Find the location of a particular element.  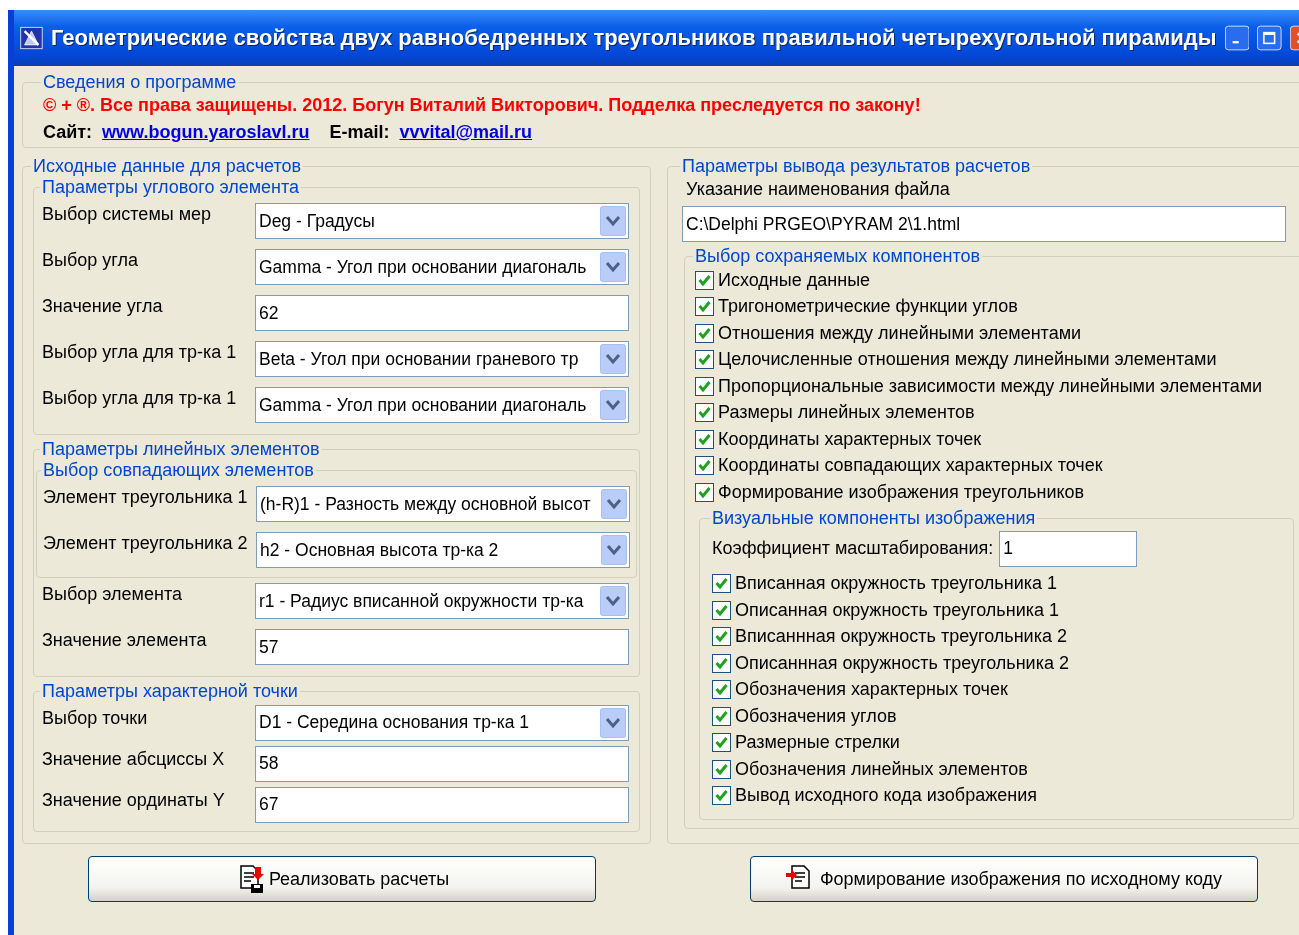

dropdown: Beta - Угол при основании граневого тр is located at coordinates (442, 359).